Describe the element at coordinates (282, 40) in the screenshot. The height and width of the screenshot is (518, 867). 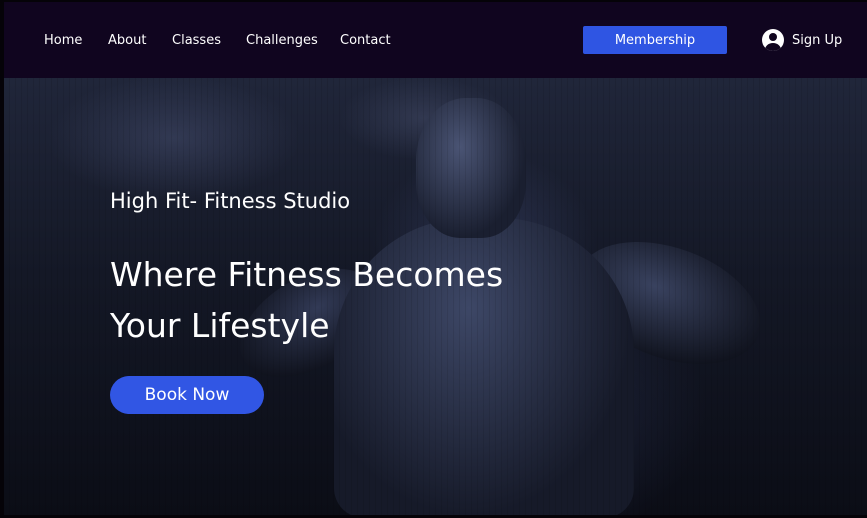
I see `nav-link-challenges: Challenges` at that location.